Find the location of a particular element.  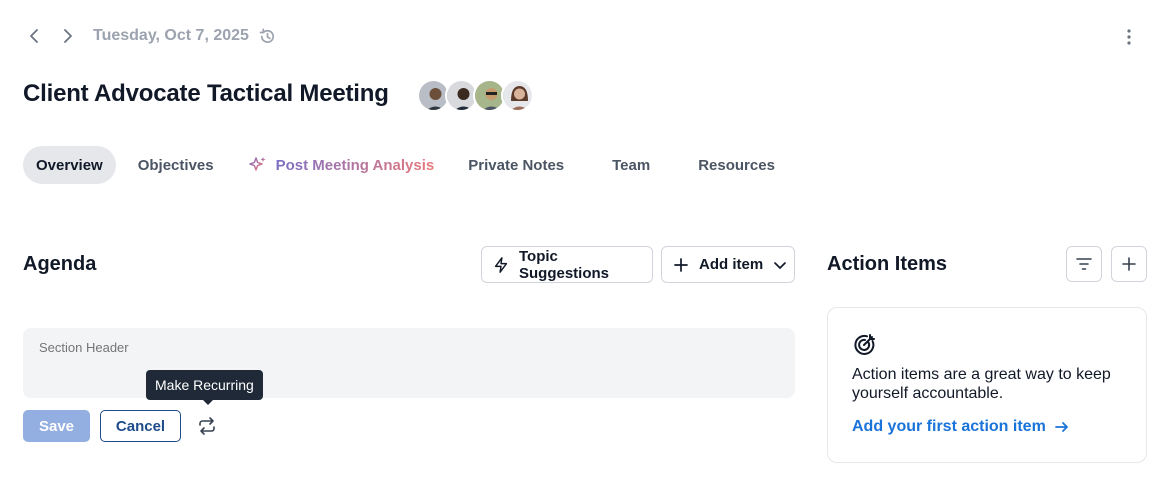

filter-icon is located at coordinates (1084, 264).